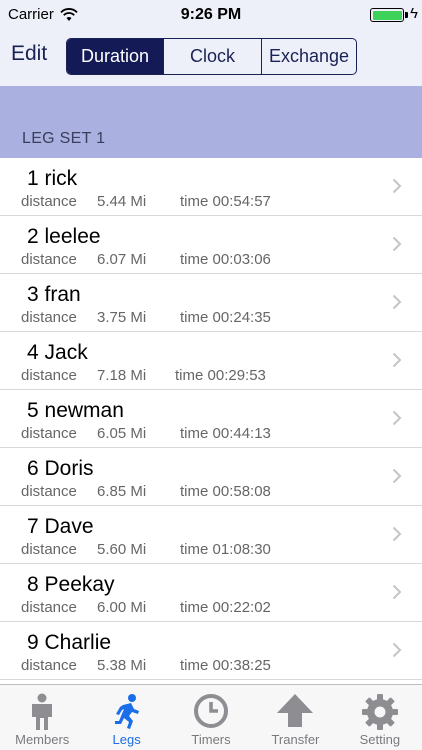  I want to click on tab-label: Legs, so click(126, 739).